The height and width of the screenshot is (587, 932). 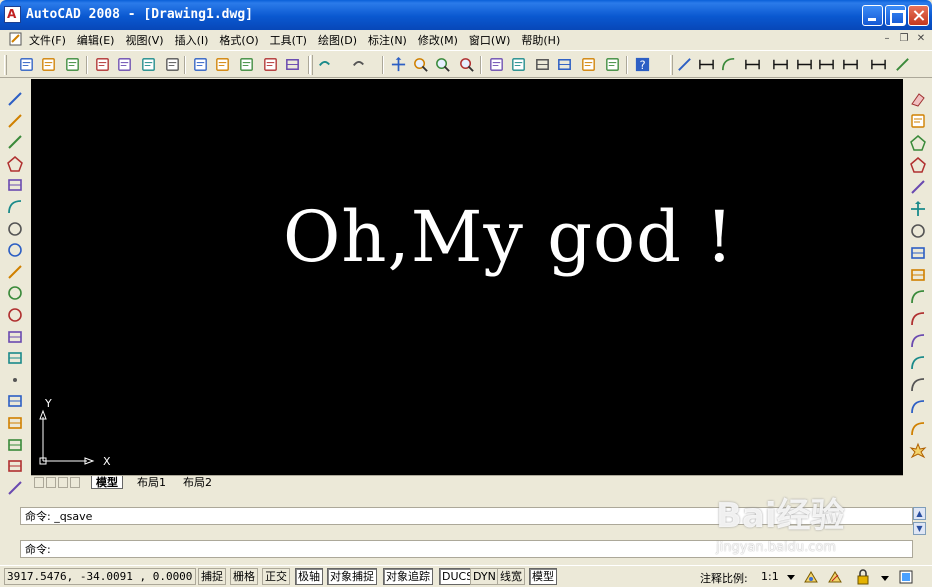 What do you see at coordinates (706, 64) in the screenshot?
I see `aligned-dim-icon` at bounding box center [706, 64].